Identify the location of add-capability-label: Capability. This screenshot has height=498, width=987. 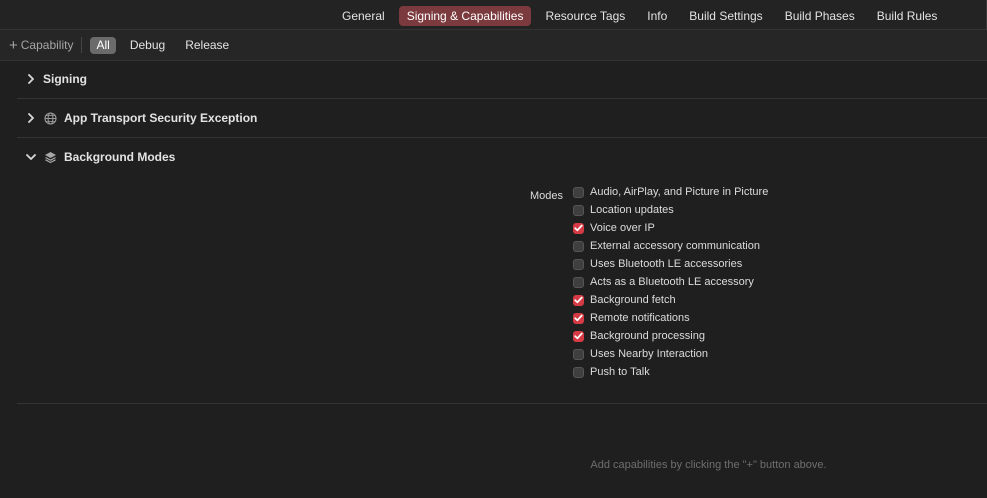
(47, 45).